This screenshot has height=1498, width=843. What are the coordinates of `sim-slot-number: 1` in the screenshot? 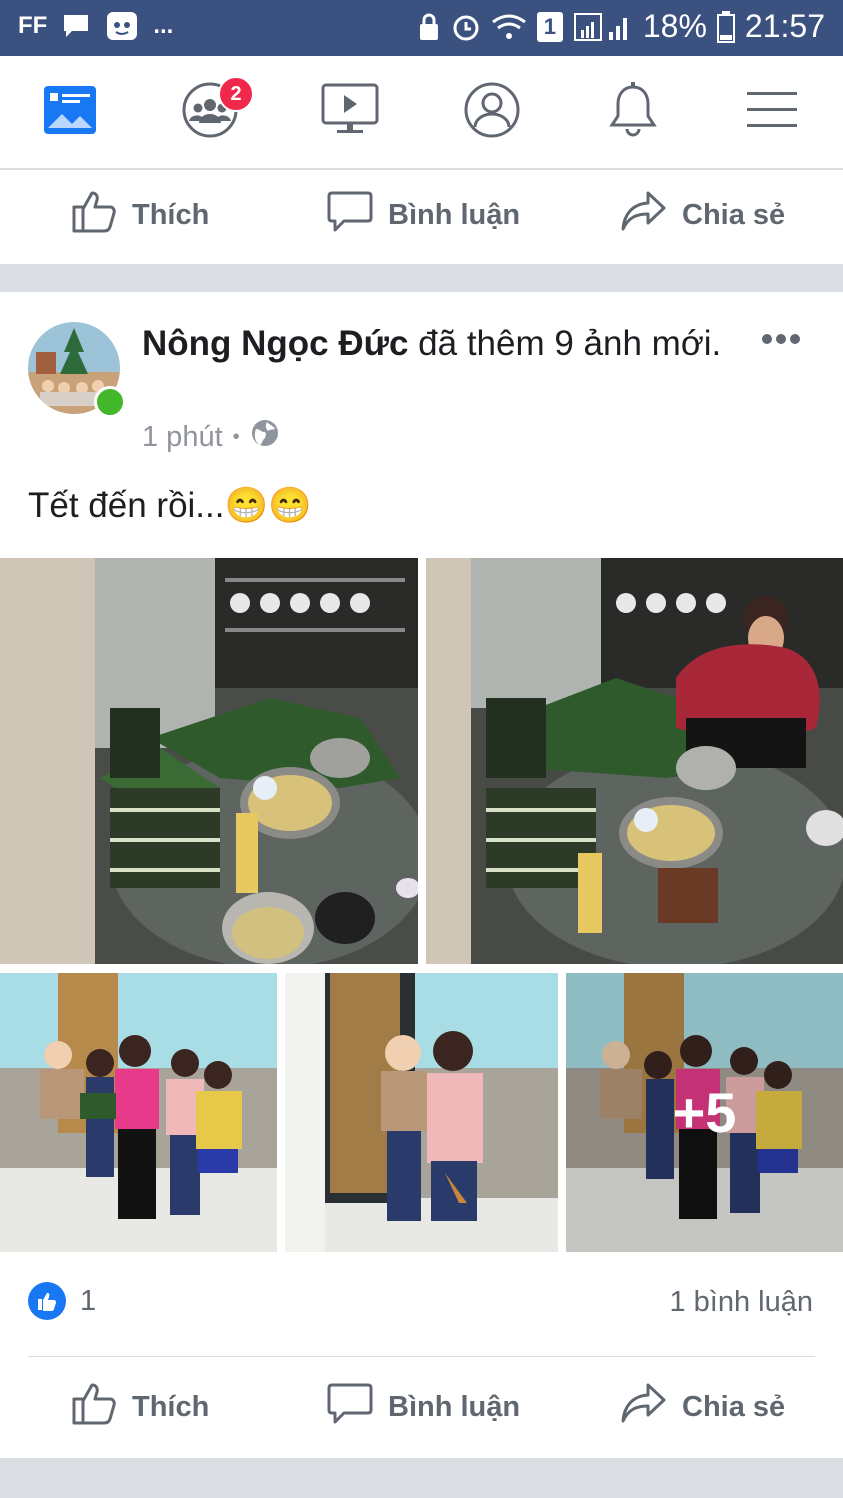 It's located at (549, 26).